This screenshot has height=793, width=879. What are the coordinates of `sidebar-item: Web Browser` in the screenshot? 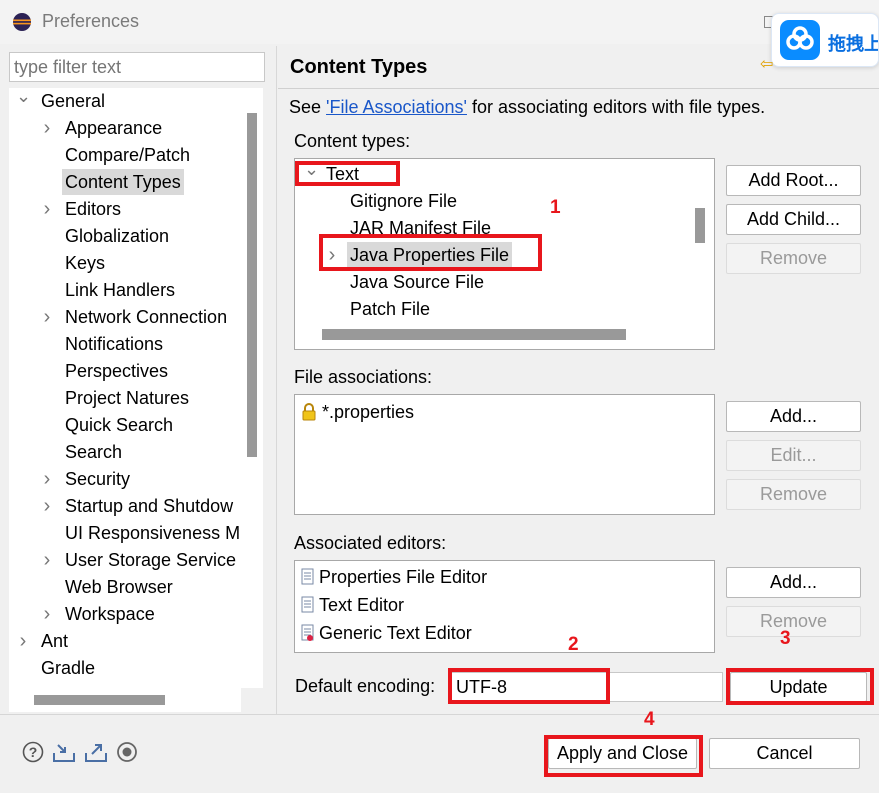 It's located at (125, 587).